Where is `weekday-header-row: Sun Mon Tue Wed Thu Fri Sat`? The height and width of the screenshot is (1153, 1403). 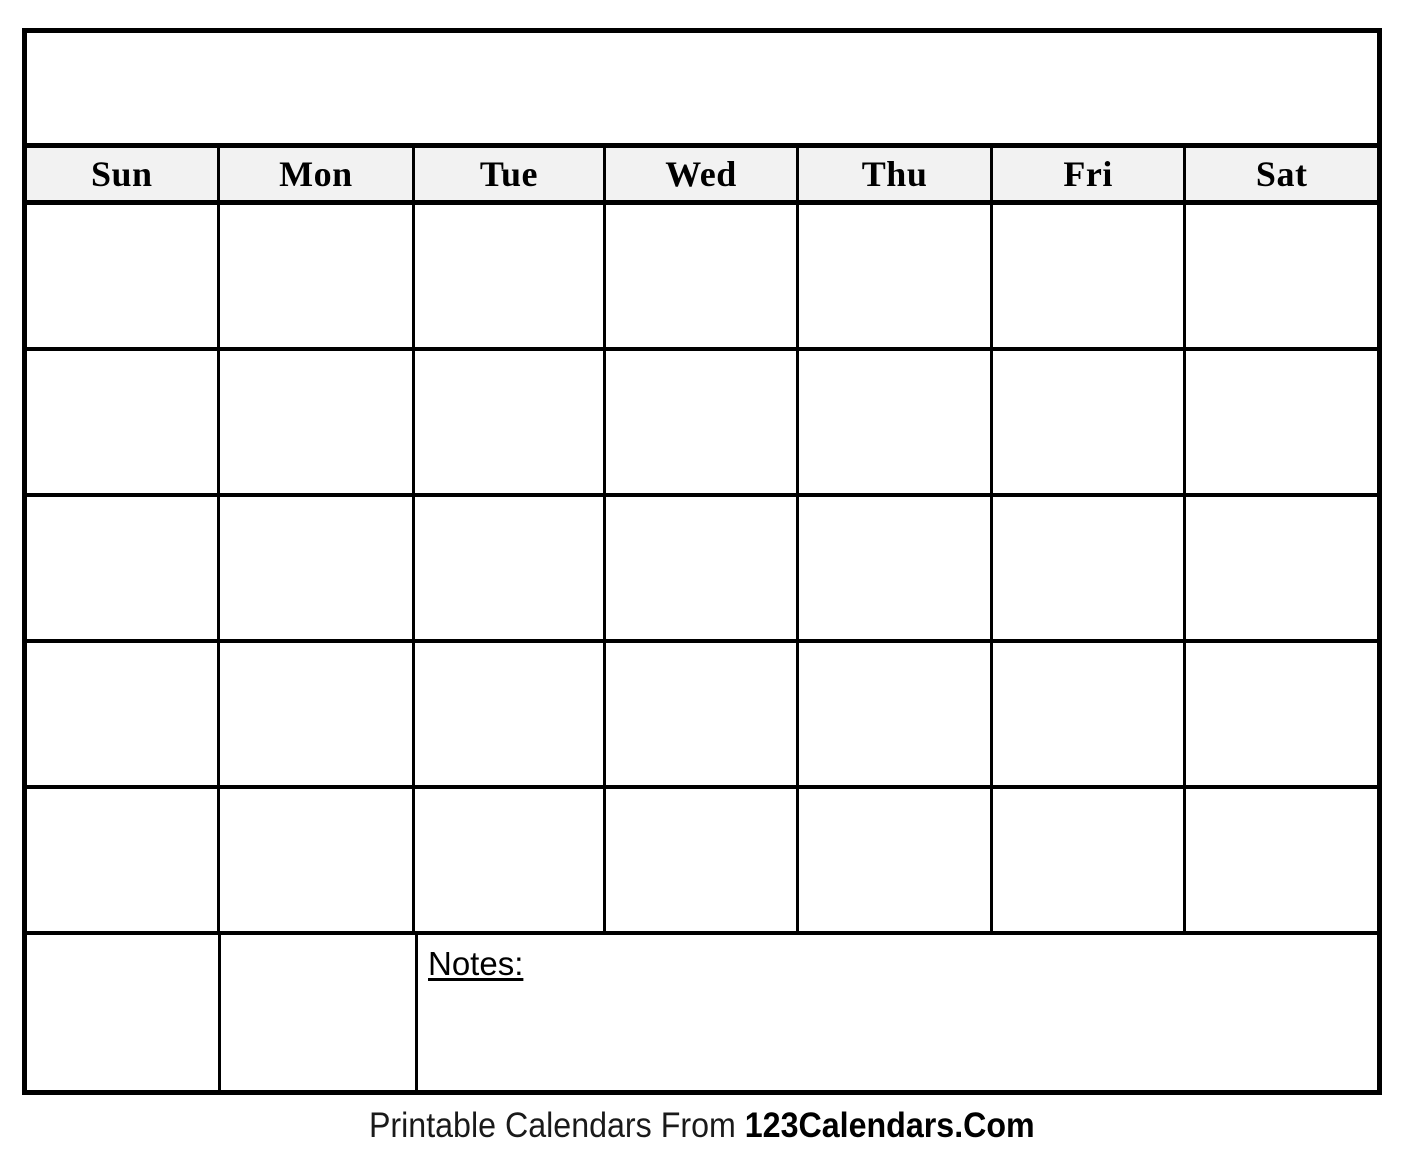
weekday-header-row: Sun Mon Tue Wed Thu Fri Sat is located at coordinates (702, 176).